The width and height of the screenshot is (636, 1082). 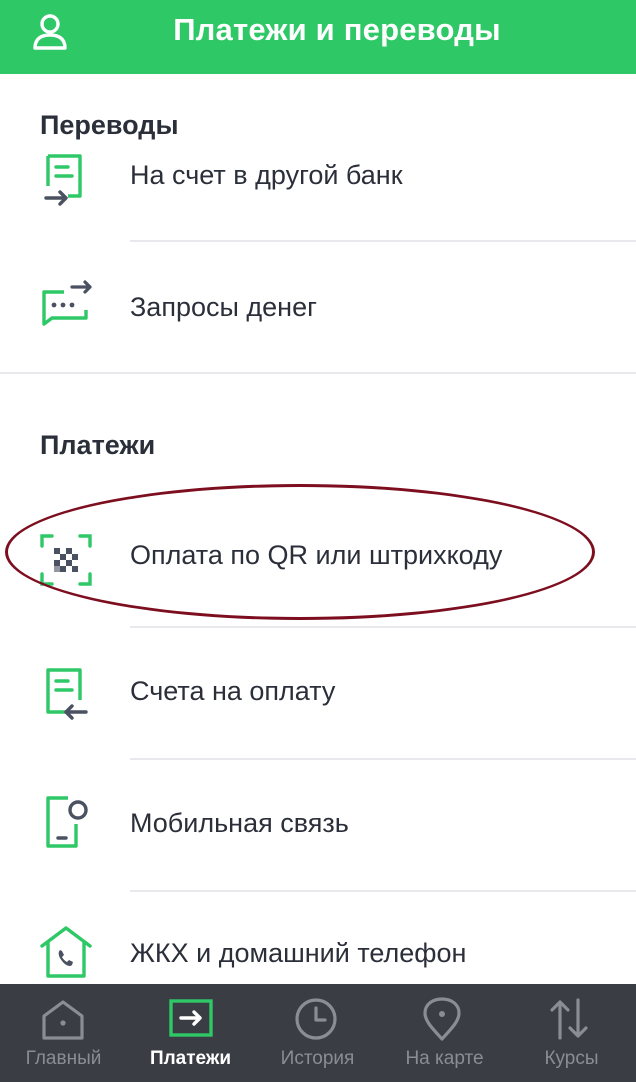 I want to click on home-icon, so click(x=63, y=1020).